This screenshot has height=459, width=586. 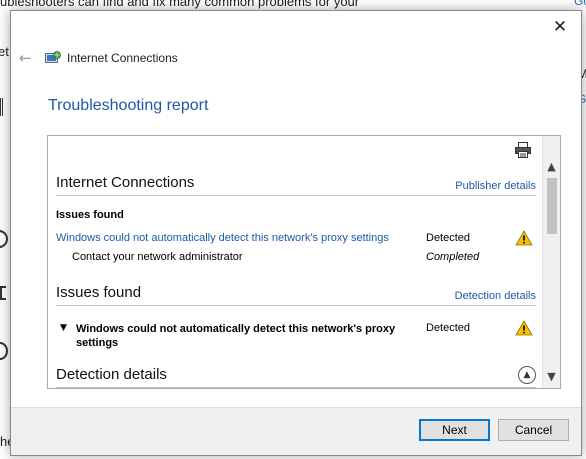 I want to click on section-internet-connections: Internet Connections Publisher details, so click(x=296, y=184).